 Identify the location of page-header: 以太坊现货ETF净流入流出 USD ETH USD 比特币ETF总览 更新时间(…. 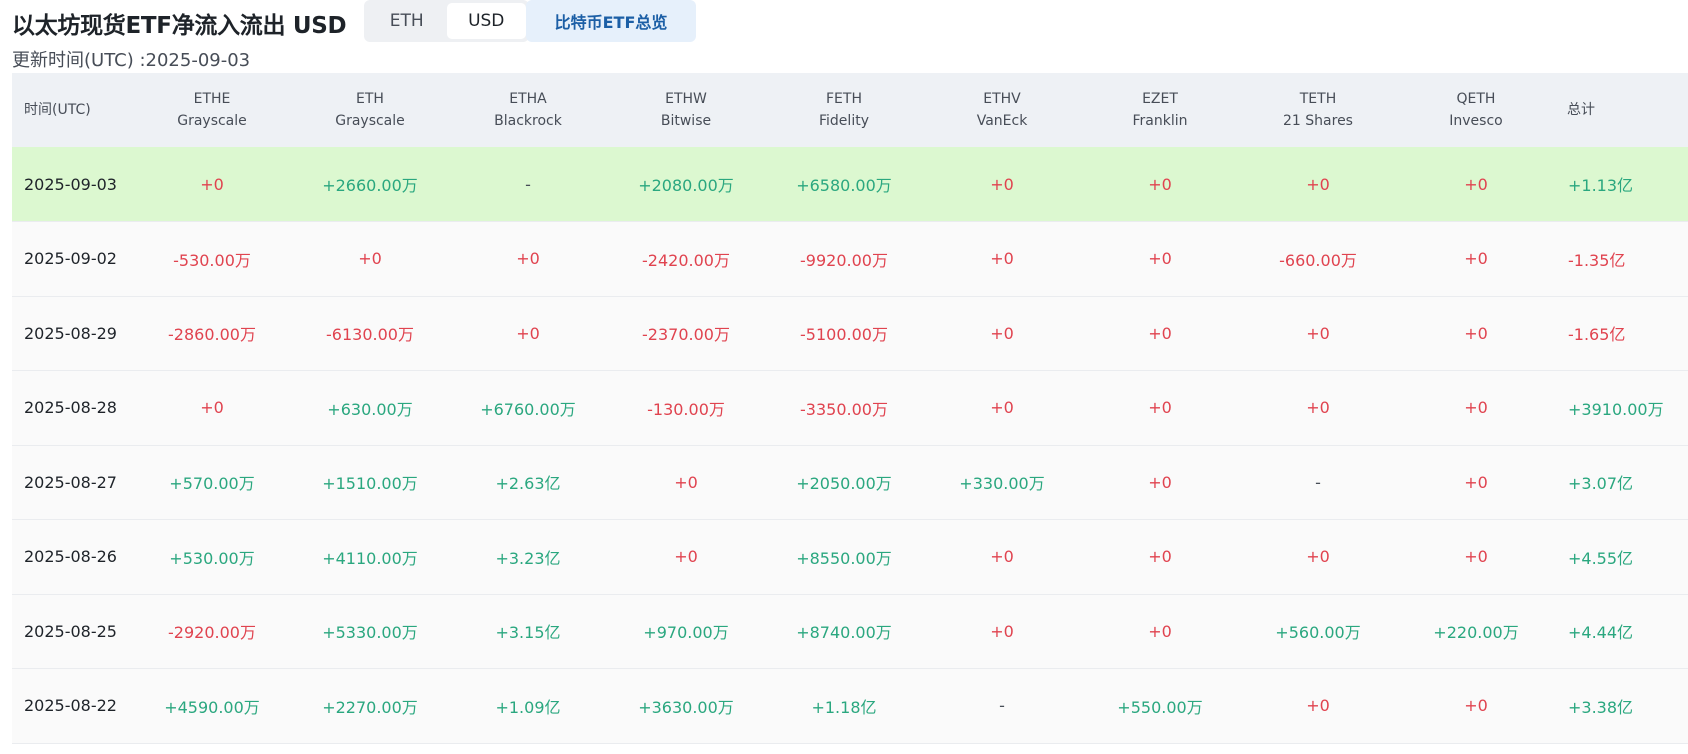
(842, 36).